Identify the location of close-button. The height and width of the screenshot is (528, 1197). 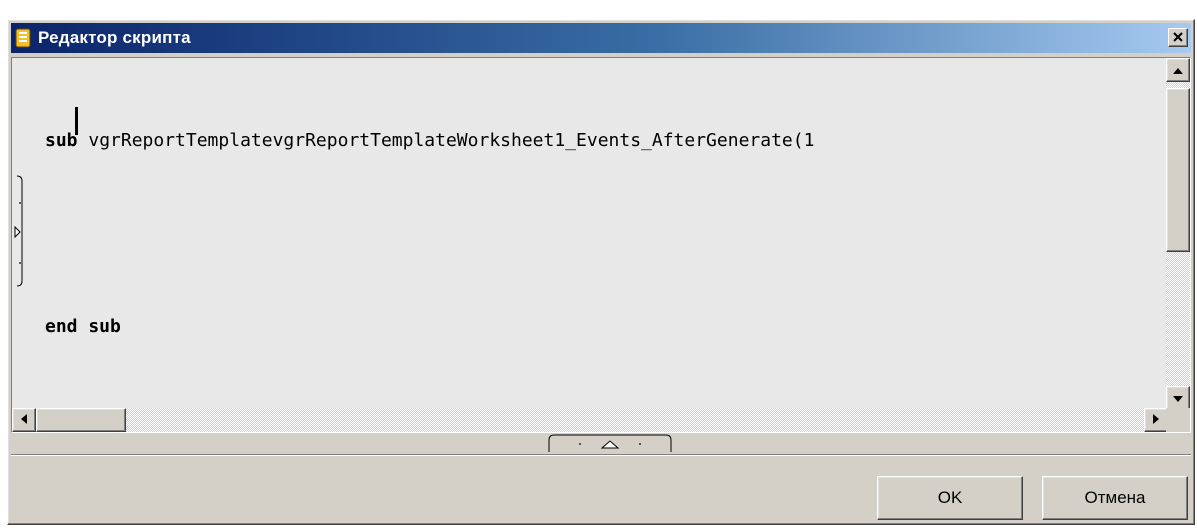
(1178, 37).